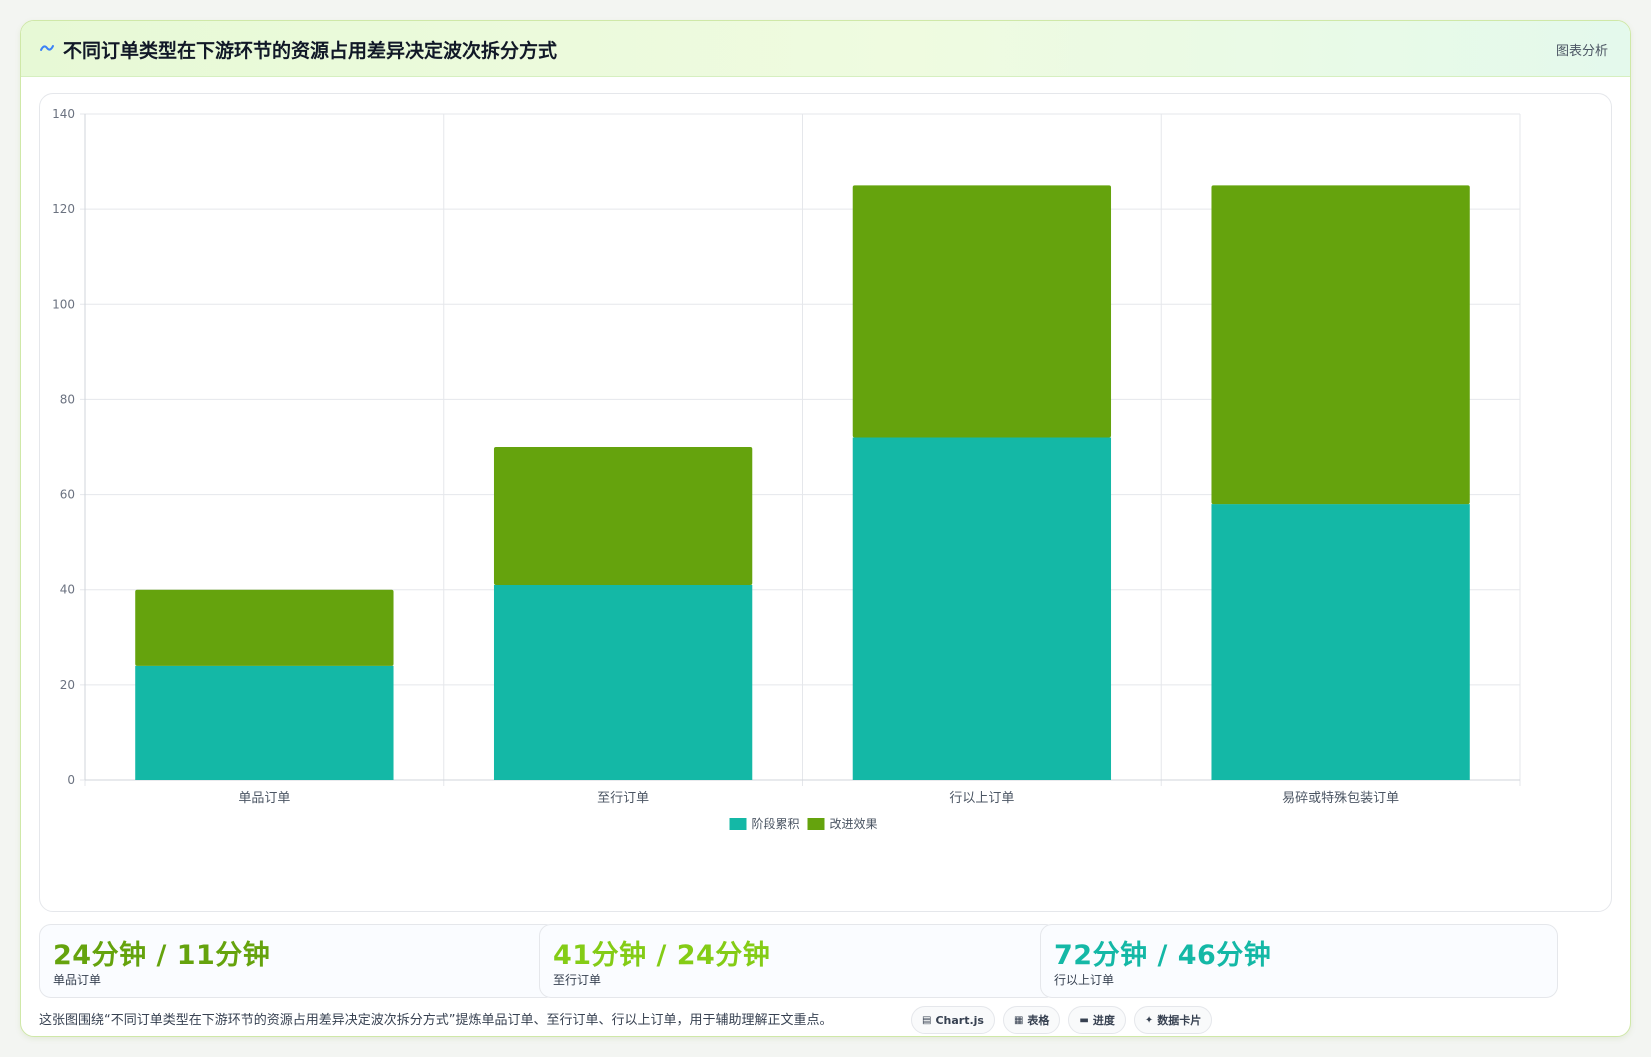 This screenshot has height=1057, width=1651. I want to click on y-tick-label: 60, so click(67, 495).